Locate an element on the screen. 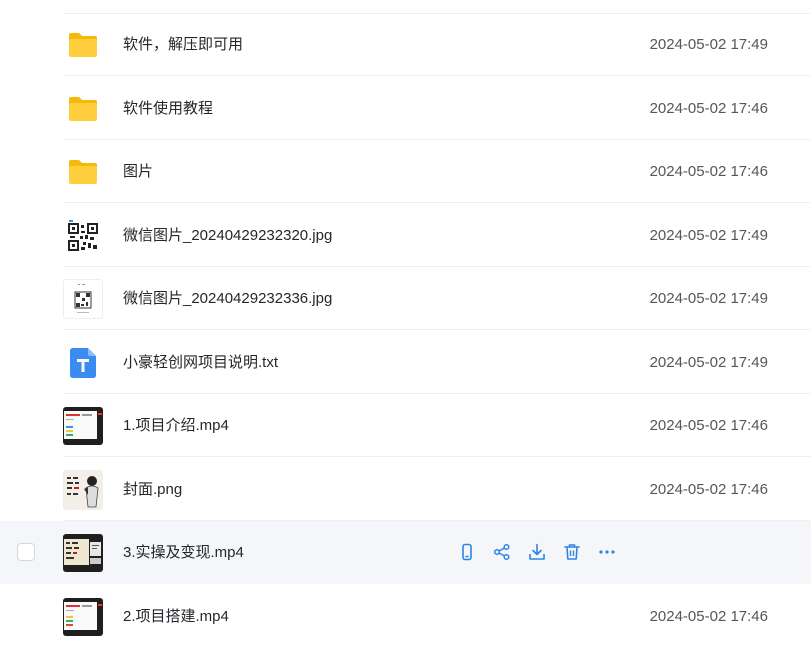 Image resolution: width=811 pixels, height=648 pixels. phone-icon is located at coordinates (467, 552).